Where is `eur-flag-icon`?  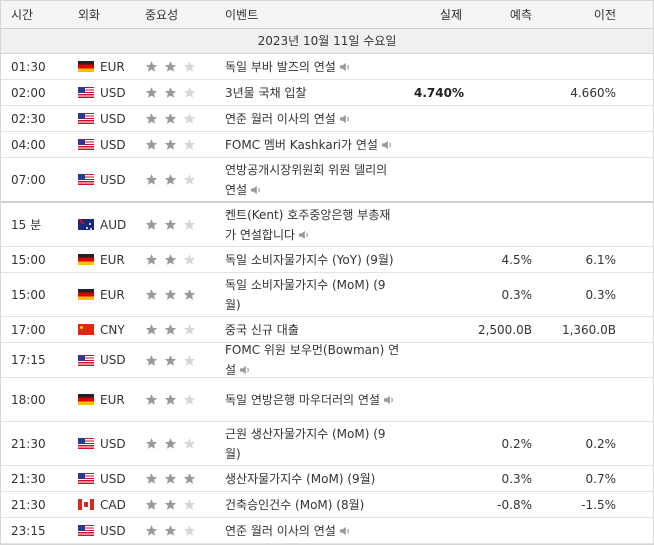 eur-flag-icon is located at coordinates (86, 259).